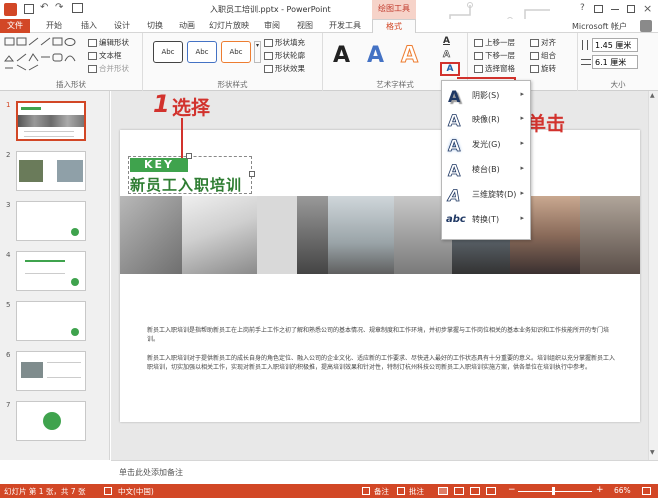 The height and width of the screenshot is (498, 658). Describe the element at coordinates (446, 41) in the screenshot. I see `text-fill-icon: A` at that location.